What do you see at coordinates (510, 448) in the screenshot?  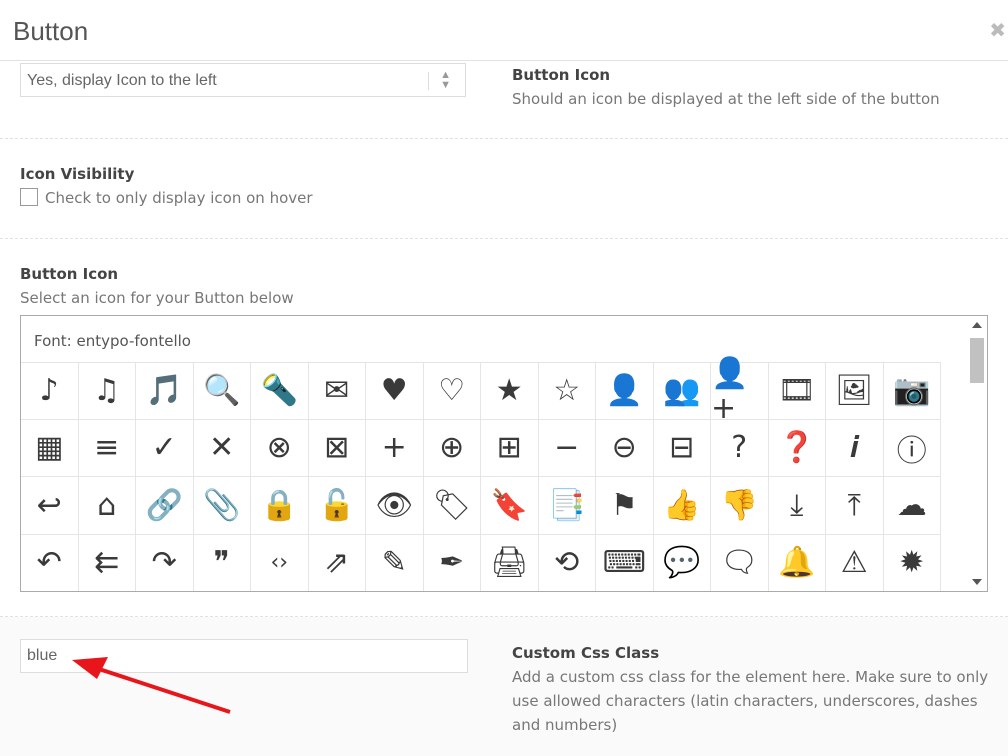 I see `plus-square-icon: ⊞` at bounding box center [510, 448].